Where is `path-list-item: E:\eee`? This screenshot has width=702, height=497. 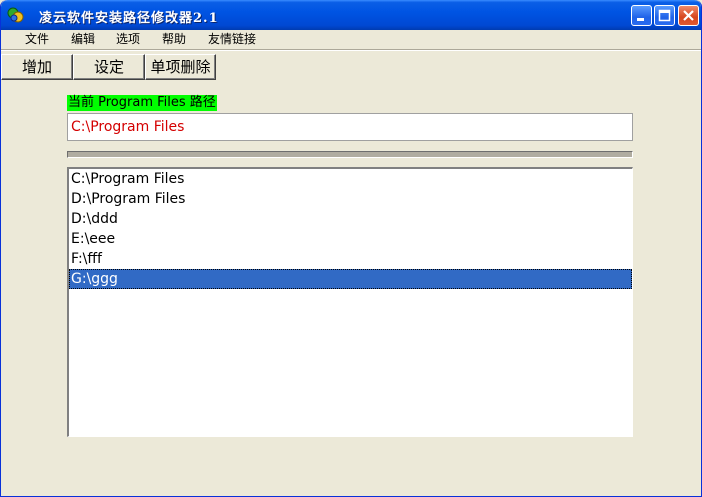 path-list-item: E:\eee is located at coordinates (350, 239).